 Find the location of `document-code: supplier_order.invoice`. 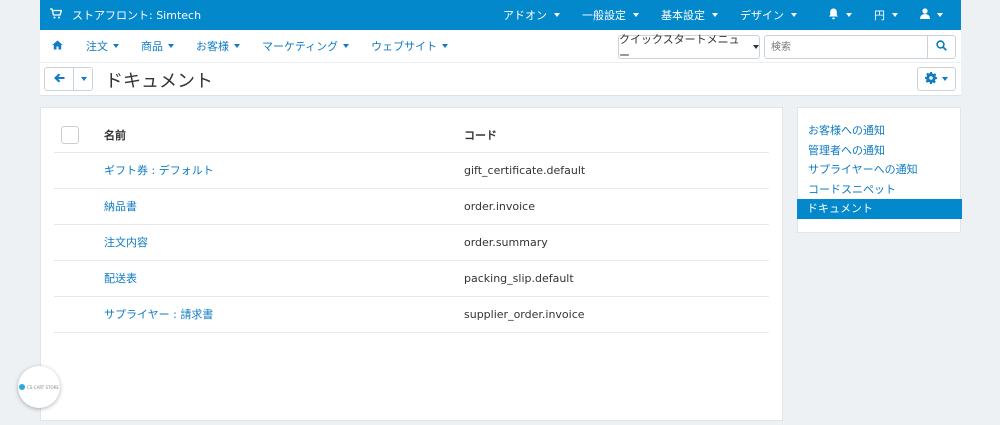

document-code: supplier_order.invoice is located at coordinates (616, 314).